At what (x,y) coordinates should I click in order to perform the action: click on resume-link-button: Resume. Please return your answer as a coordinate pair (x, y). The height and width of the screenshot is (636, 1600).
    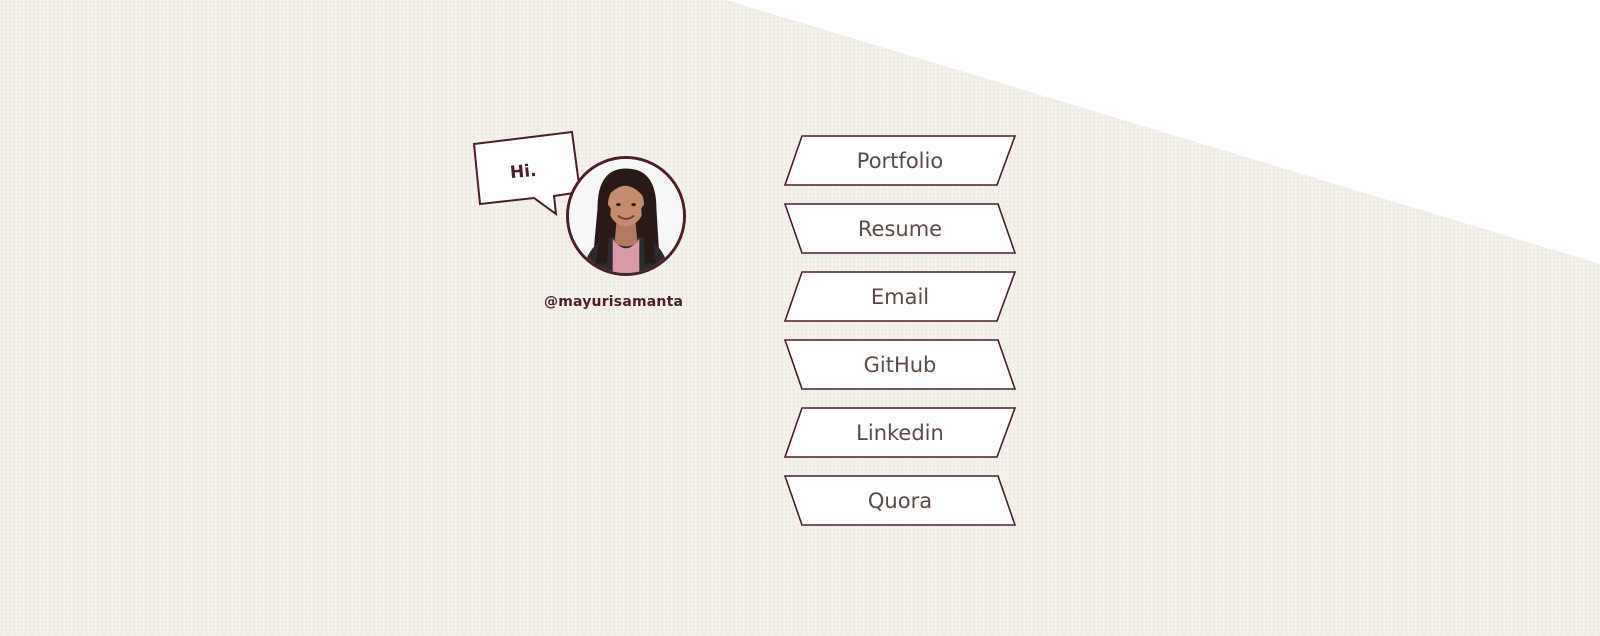
    Looking at the image, I should click on (900, 228).